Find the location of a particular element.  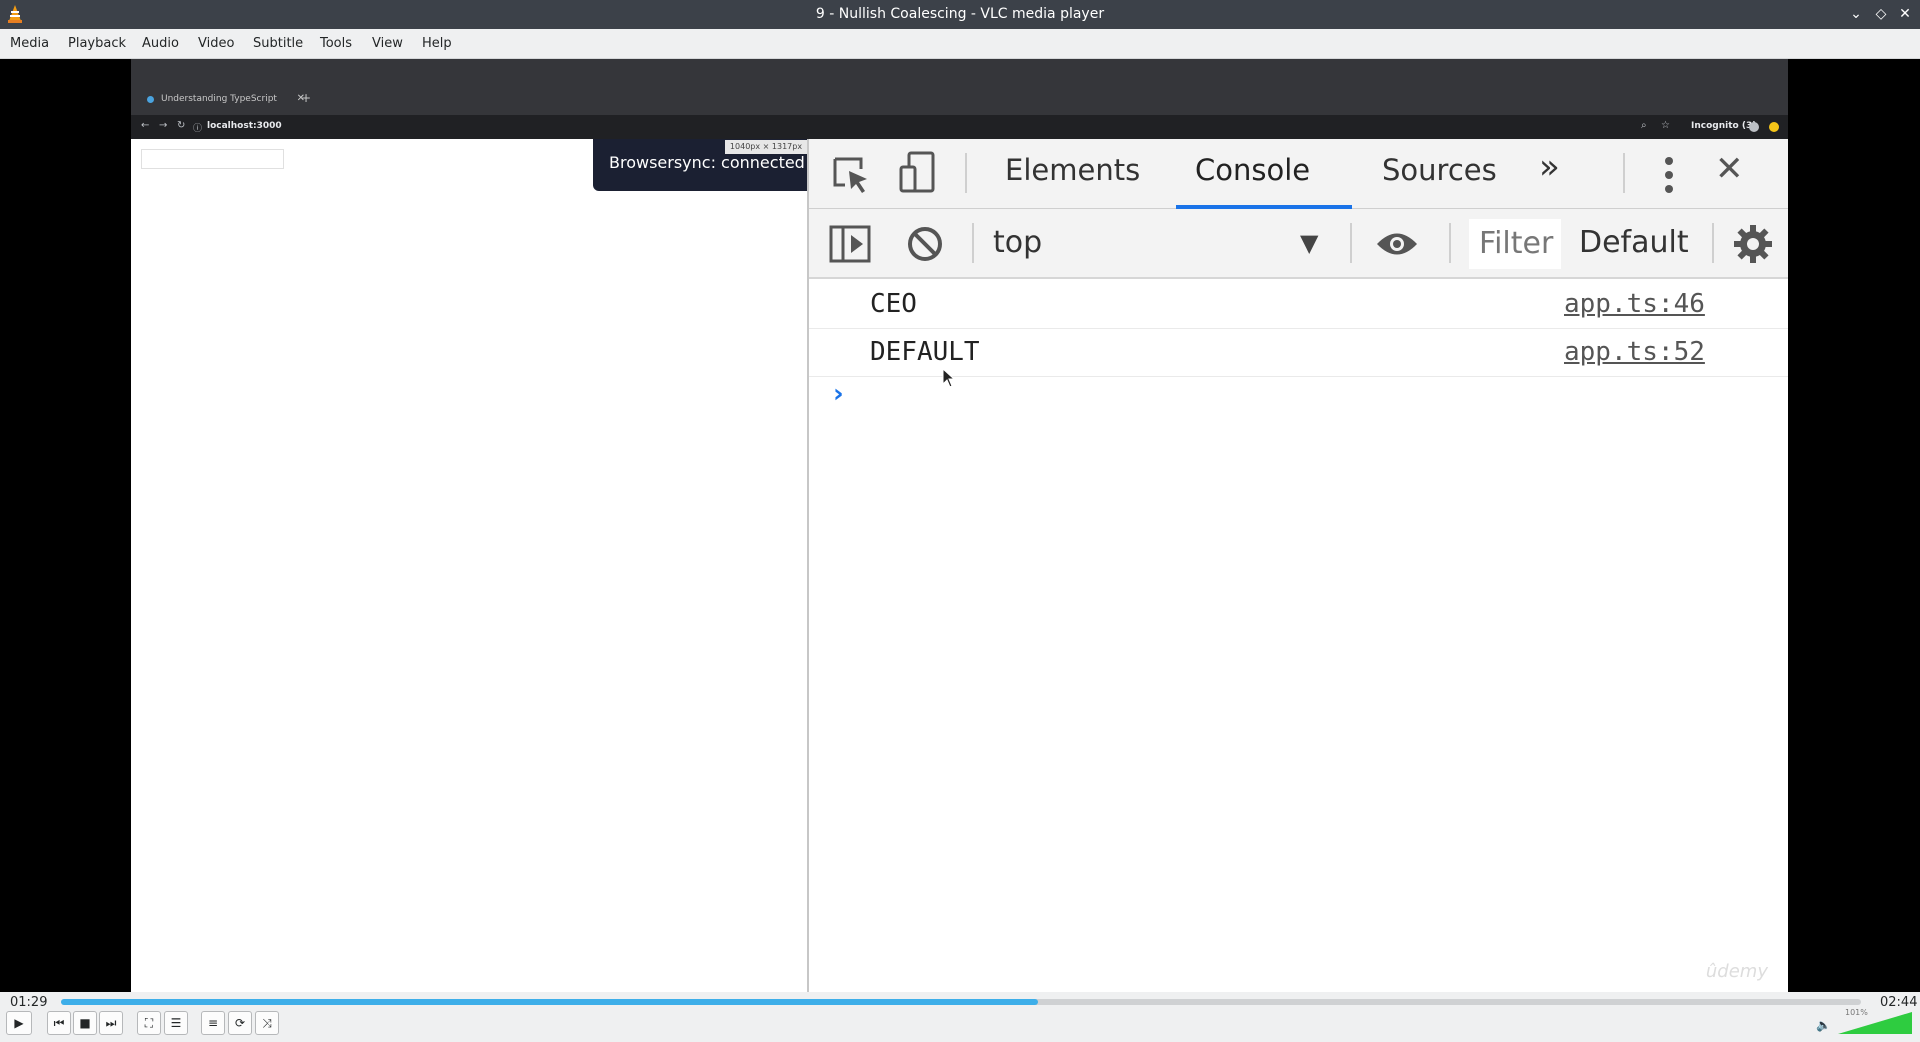

play-button: ▶ is located at coordinates (19, 1023).